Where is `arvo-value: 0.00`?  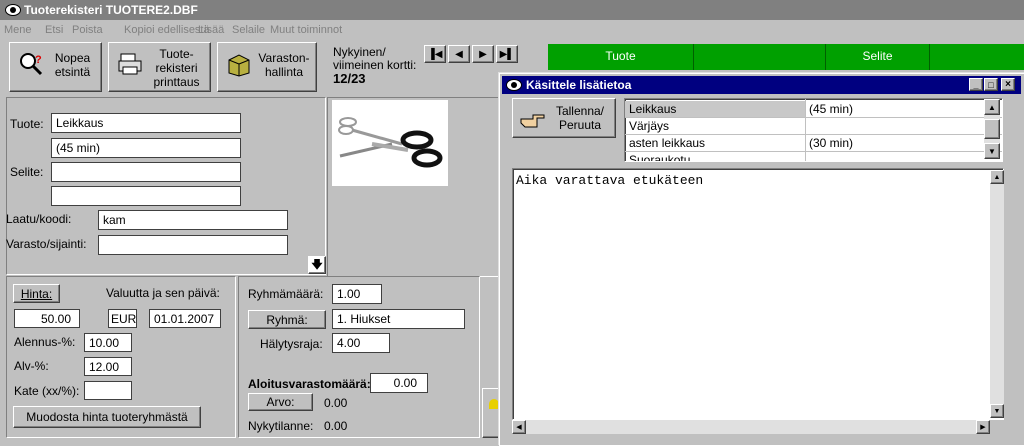 arvo-value: 0.00 is located at coordinates (336, 403).